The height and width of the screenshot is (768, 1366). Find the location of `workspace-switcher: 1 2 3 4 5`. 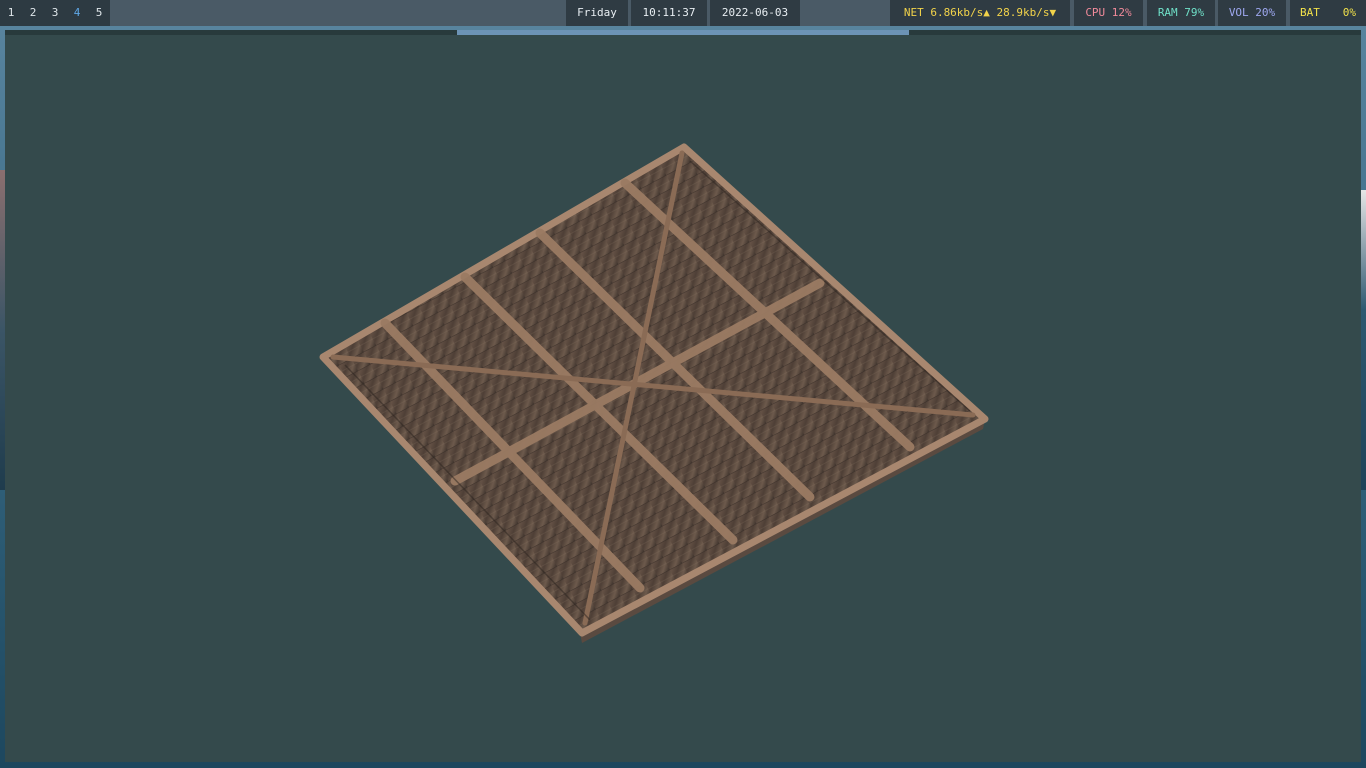

workspace-switcher: 1 2 3 4 5 is located at coordinates (55, 13).